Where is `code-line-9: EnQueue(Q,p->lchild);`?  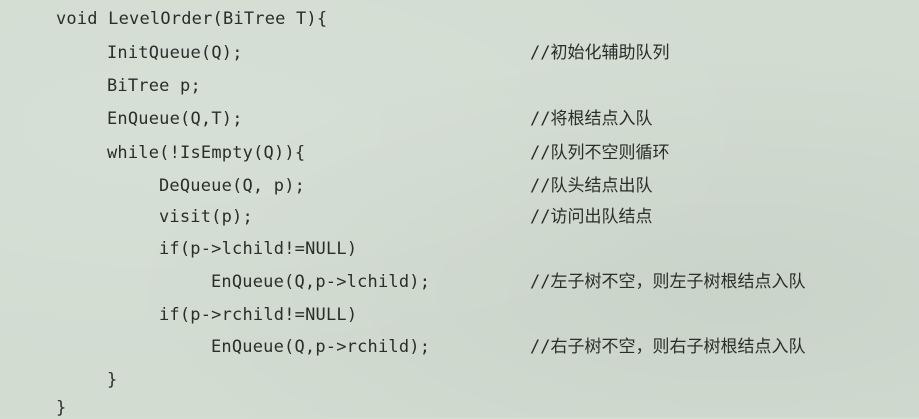
code-line-9: EnQueue(Q,p->lchild); is located at coordinates (321, 282).